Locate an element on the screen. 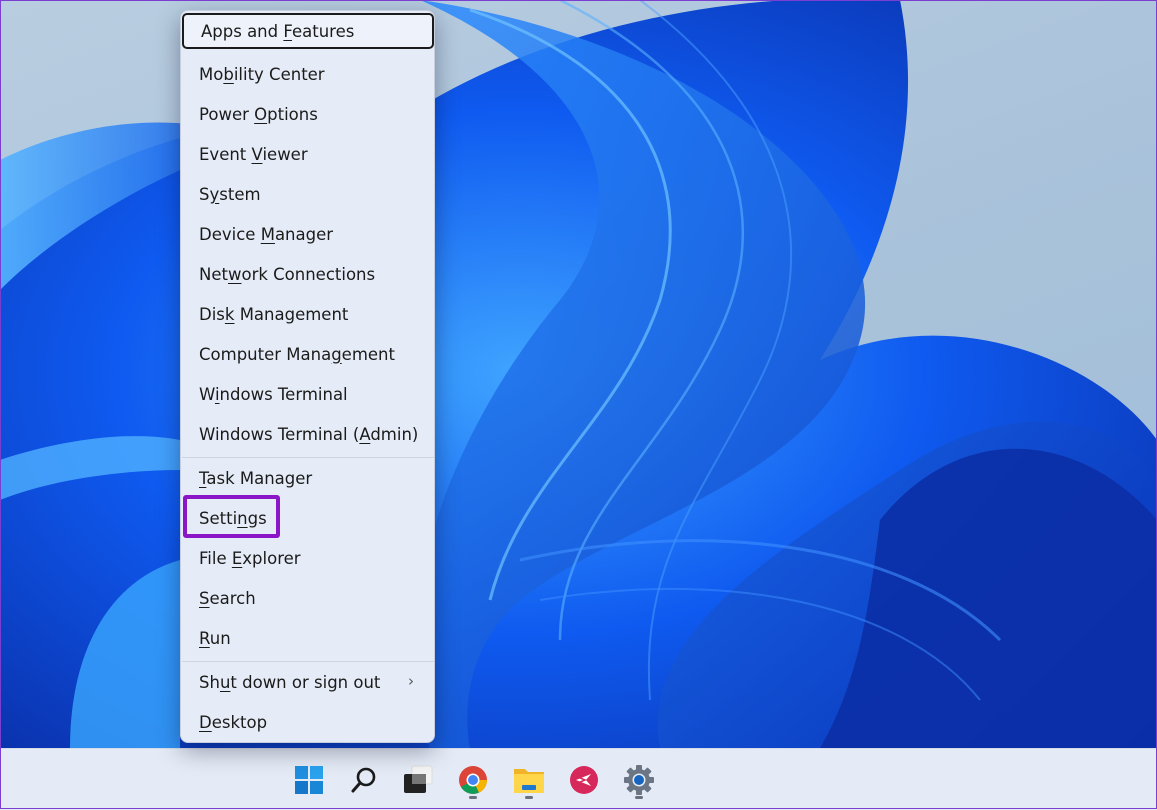 This screenshot has width=1157, height=810. menu-item-file-explorer: File Explorer is located at coordinates (307, 558).